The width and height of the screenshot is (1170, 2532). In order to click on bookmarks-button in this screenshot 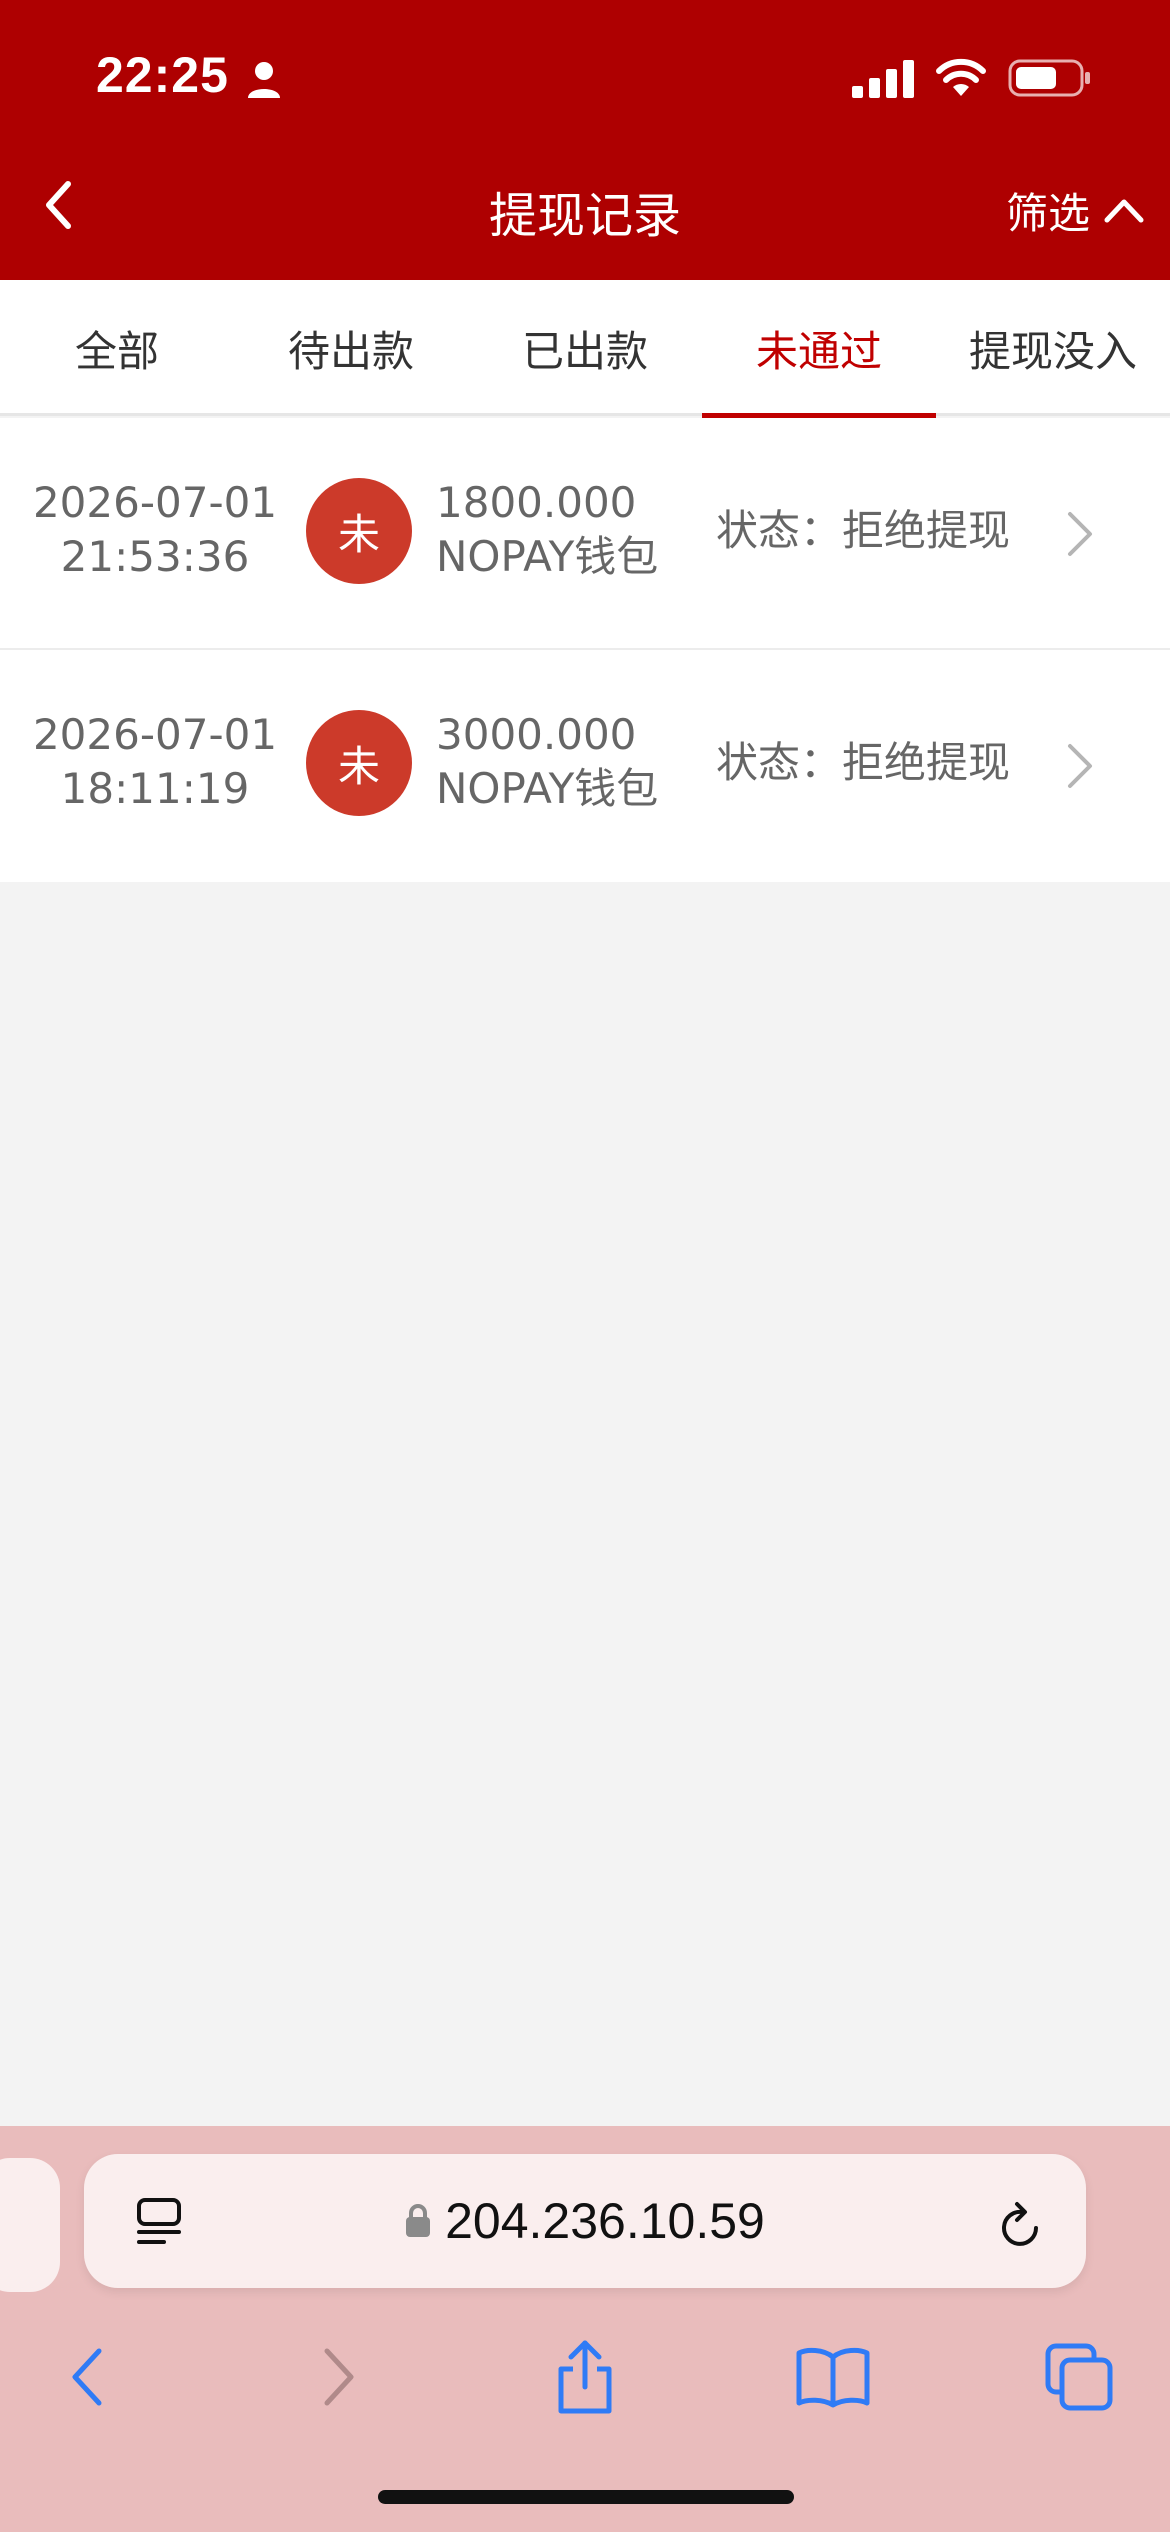, I will do `click(833, 2377)`.